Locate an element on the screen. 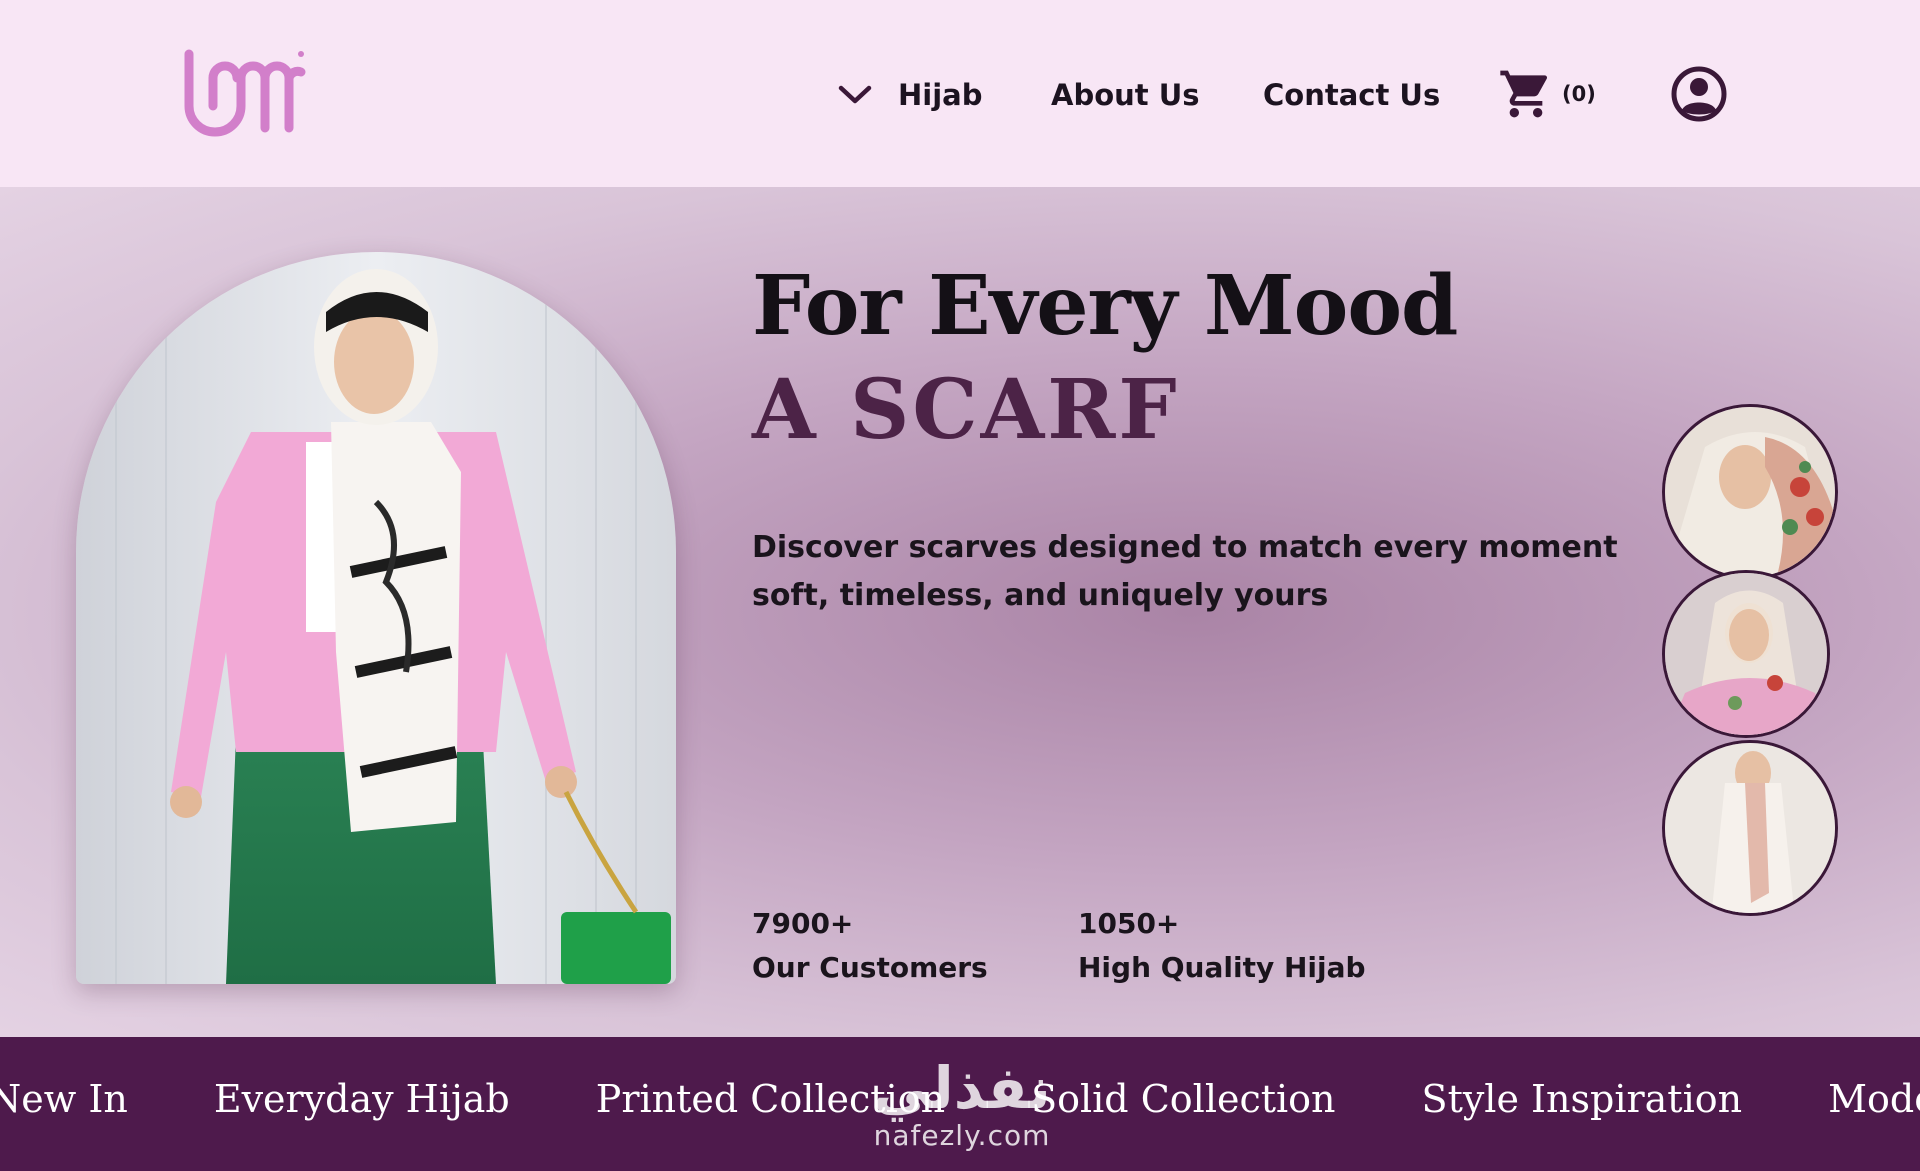  category-everyday-hijab: Everyday Hijab is located at coordinates (362, 1099).